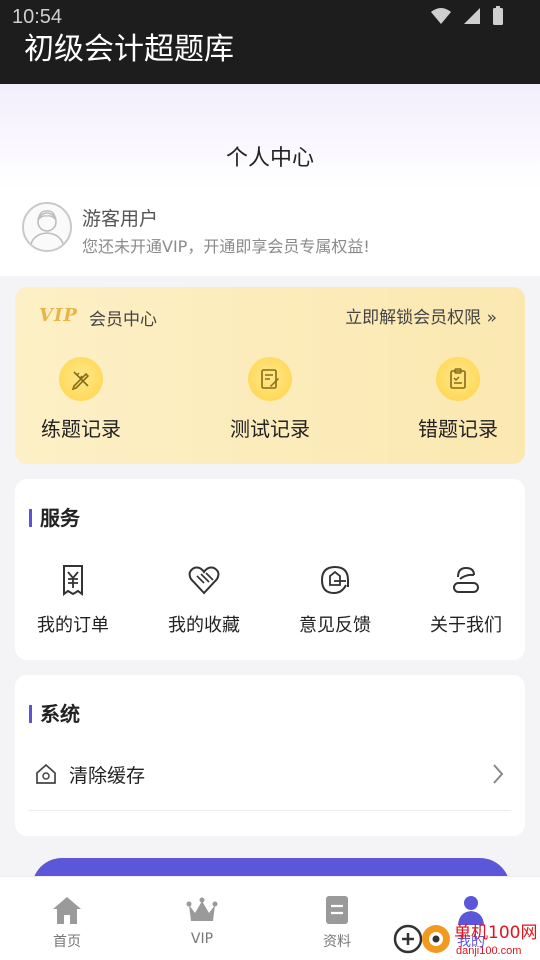 This screenshot has width=540, height=960. I want to click on yen-receipt-icon, so click(73, 580).